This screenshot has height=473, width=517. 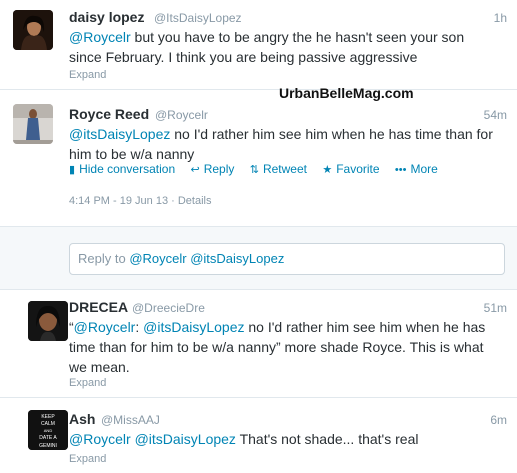 I want to click on author-name: Ash, so click(x=82, y=419).